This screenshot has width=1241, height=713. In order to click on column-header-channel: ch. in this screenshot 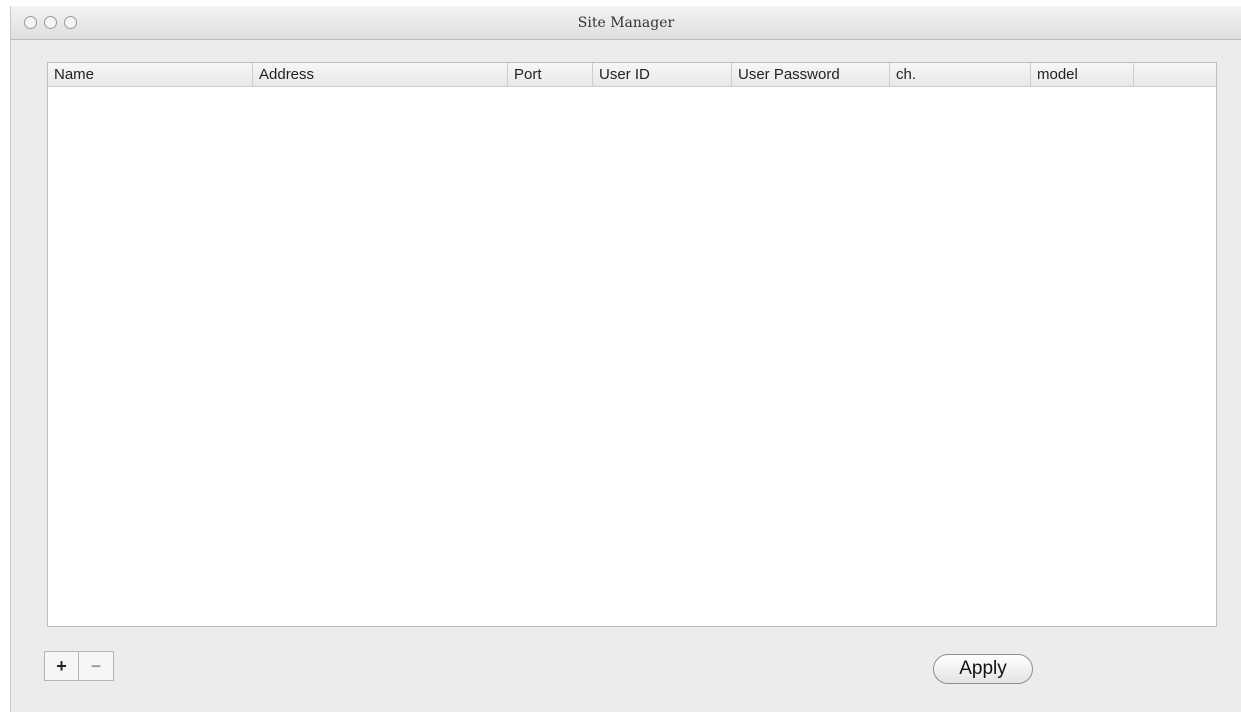, I will do `click(960, 74)`.